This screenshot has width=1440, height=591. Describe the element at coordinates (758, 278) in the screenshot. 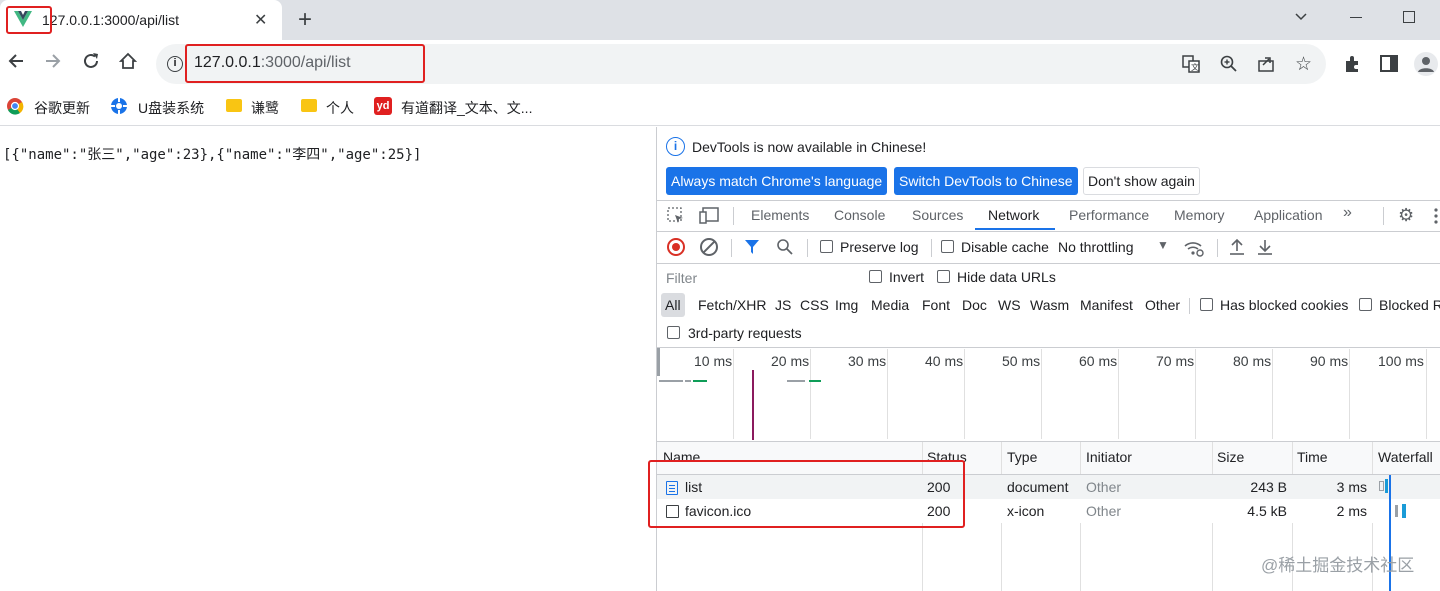

I see `filter-input: Filter` at that location.